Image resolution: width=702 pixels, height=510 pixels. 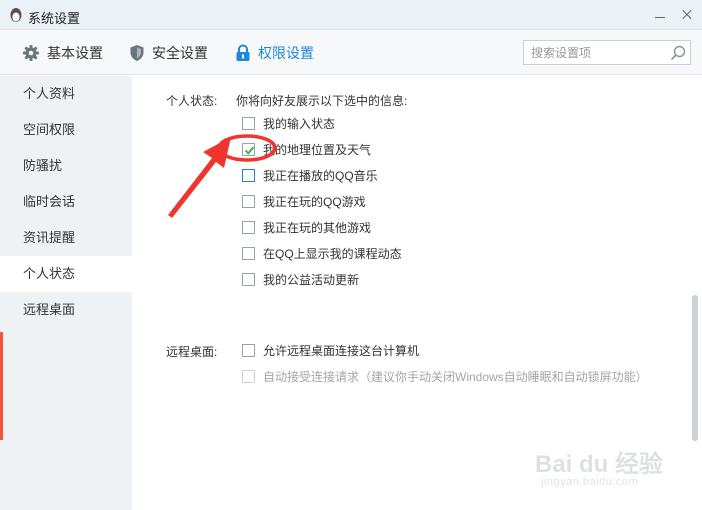 I want to click on tab-permission-settings-label: 权限设置, so click(x=286, y=53).